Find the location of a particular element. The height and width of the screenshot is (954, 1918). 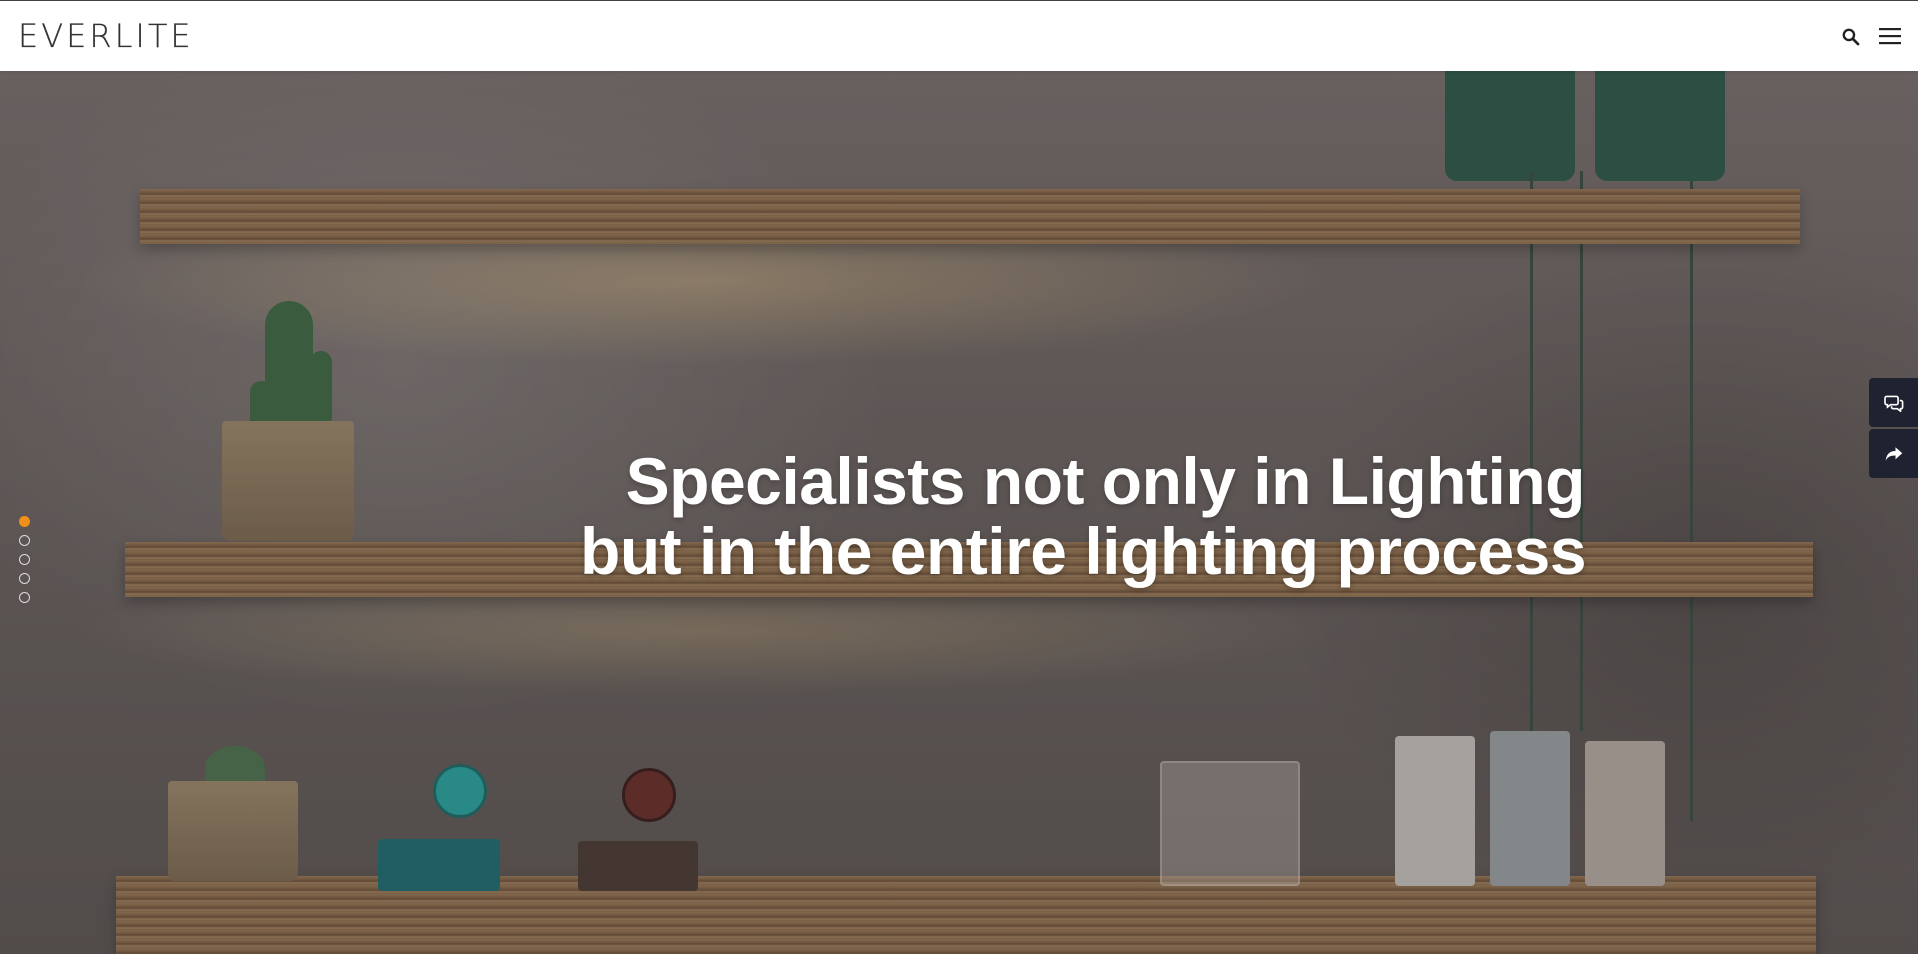

hamburger-menu-icon is located at coordinates (1890, 36).